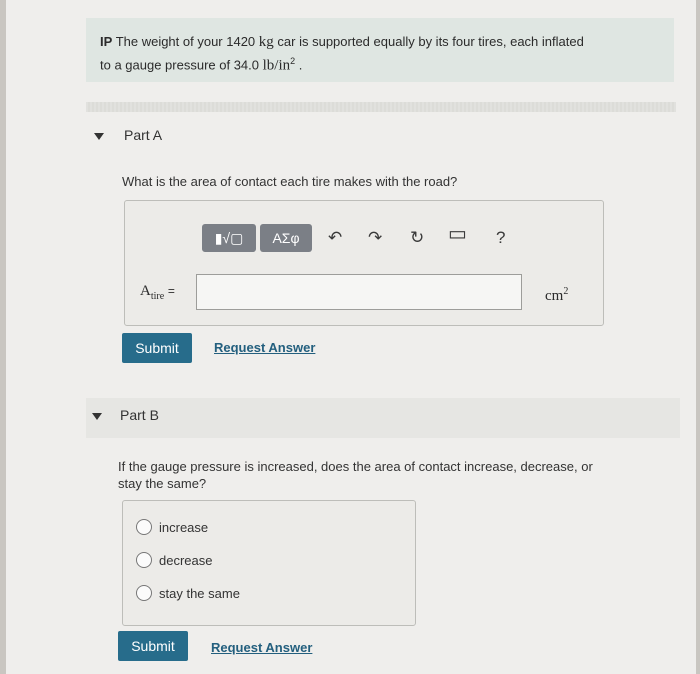 Image resolution: width=700 pixels, height=674 pixels. What do you see at coordinates (264, 347) in the screenshot?
I see `part-a-request-answer-link: Request Answer` at bounding box center [264, 347].